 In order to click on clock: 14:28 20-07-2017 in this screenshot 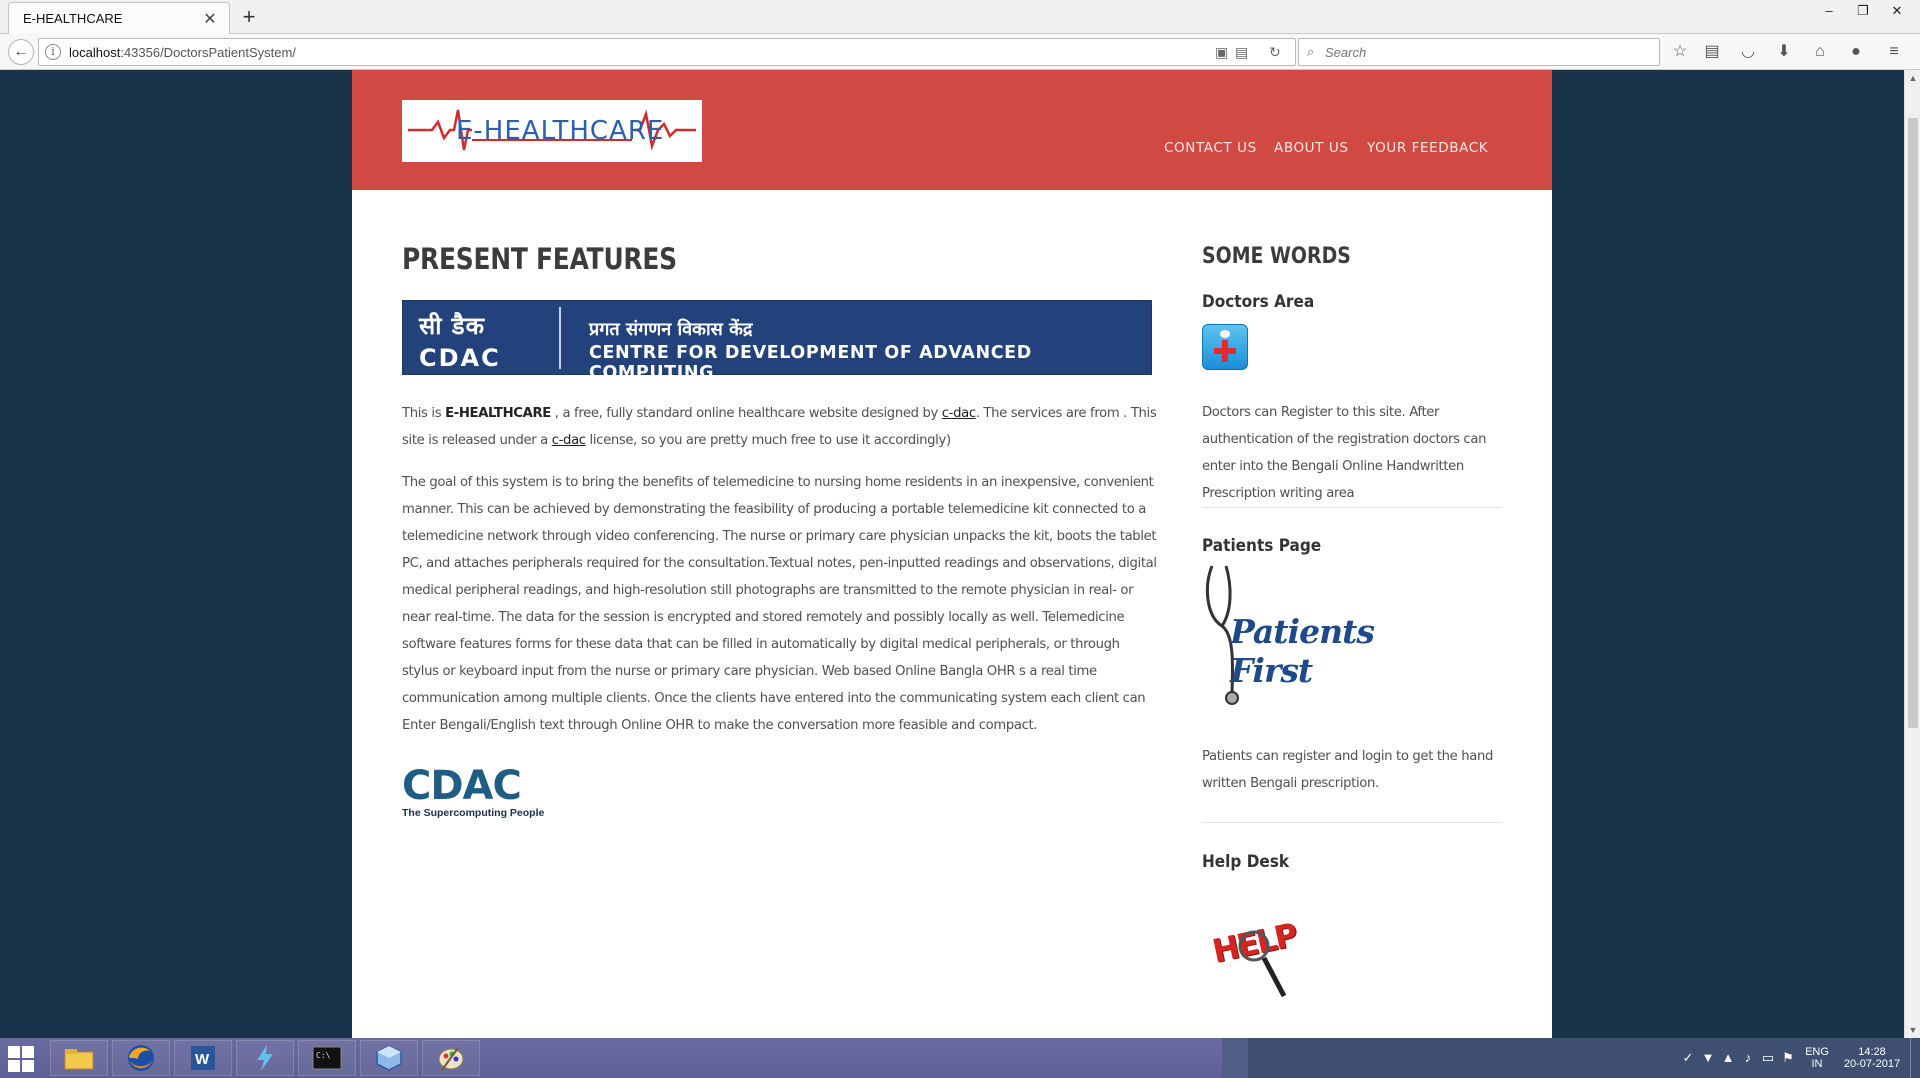, I will do `click(1872, 1058)`.